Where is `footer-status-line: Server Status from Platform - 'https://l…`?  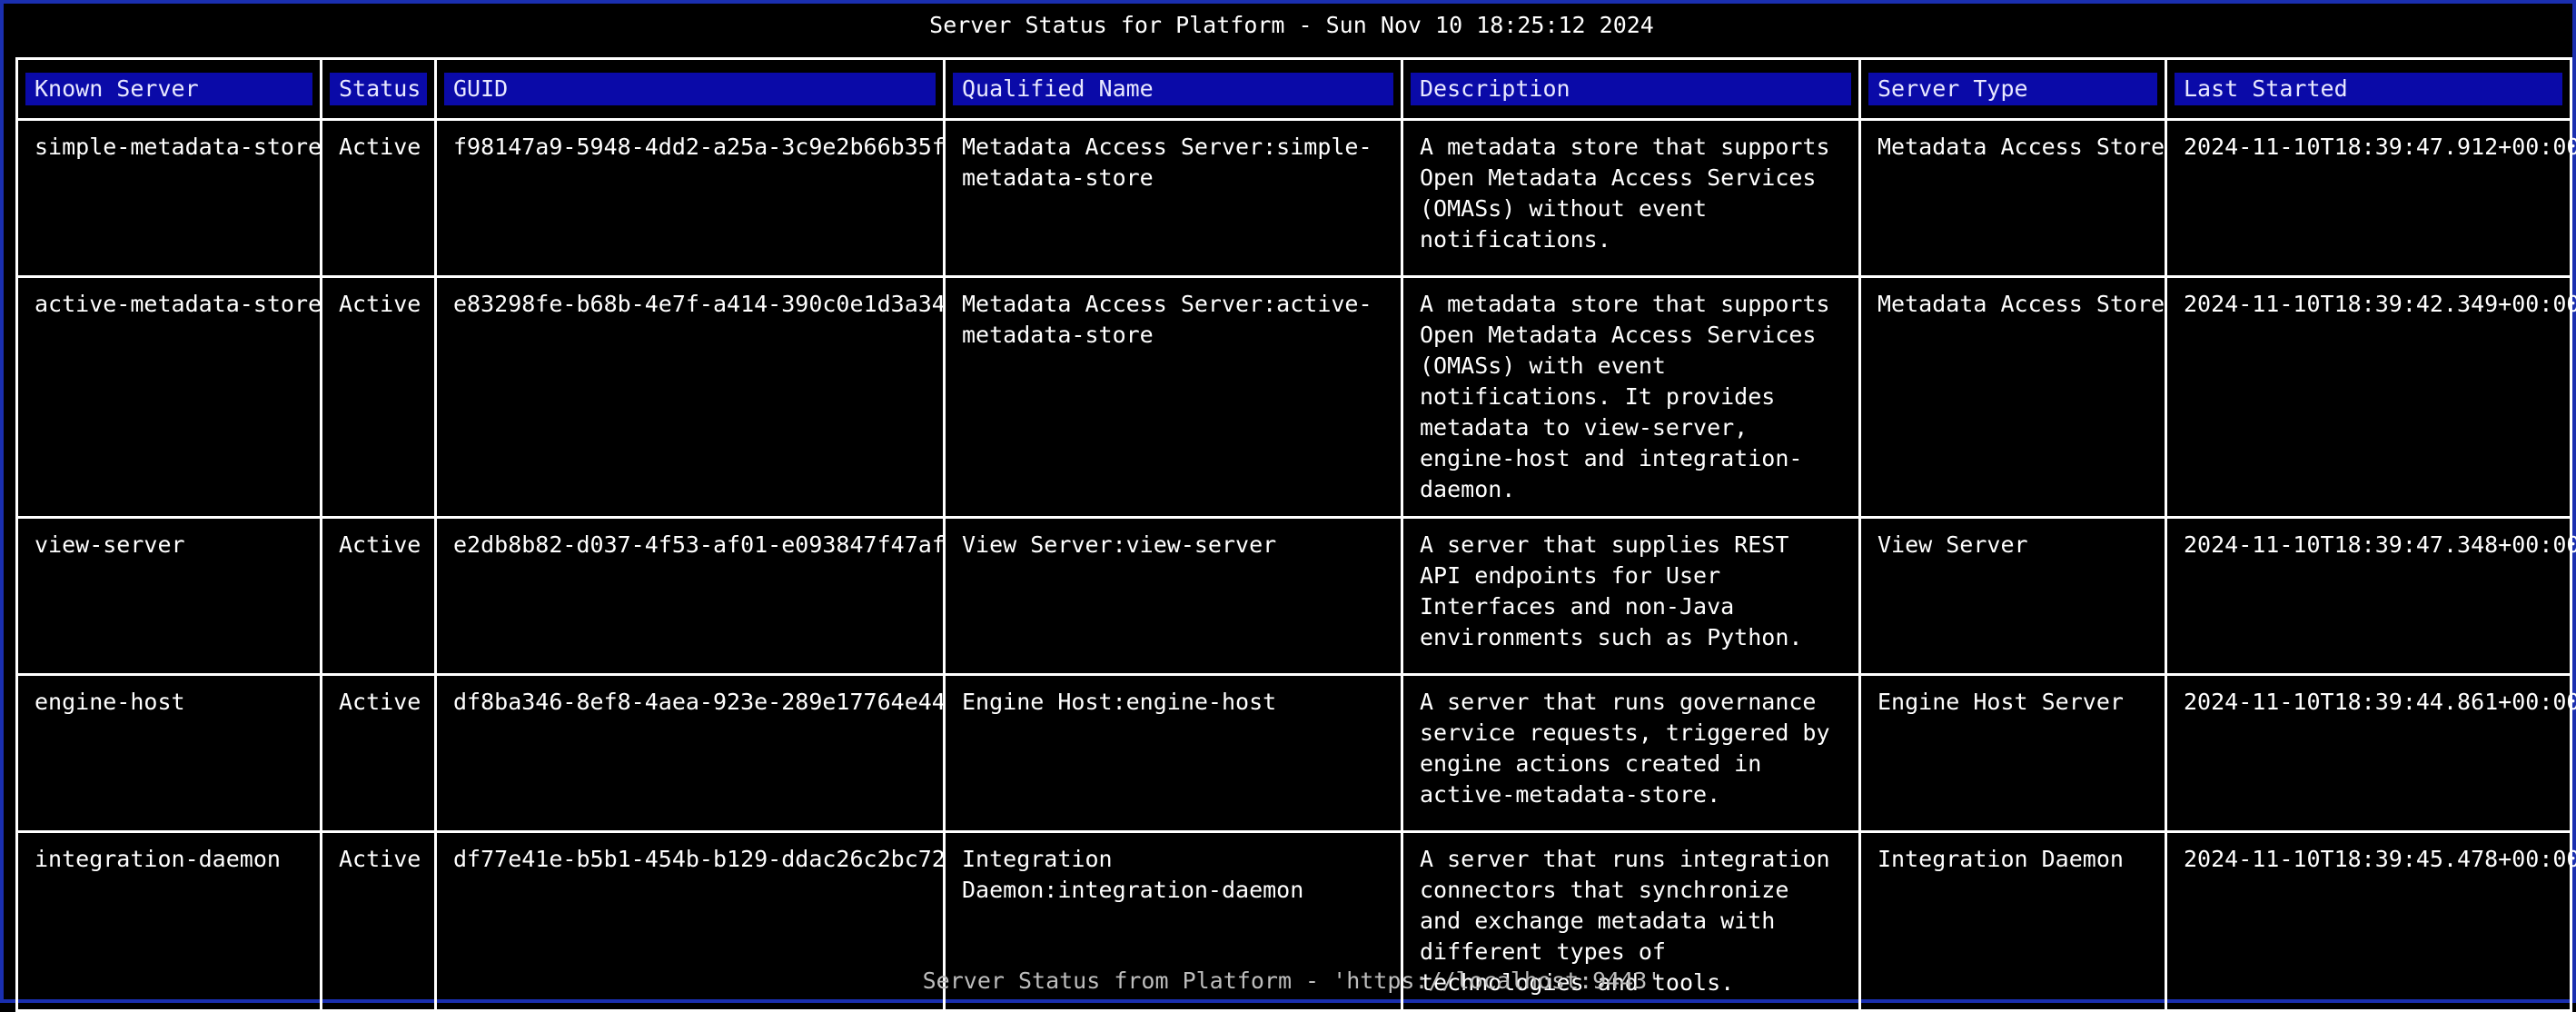
footer-status-line: Server Status from Platform - 'https://l… is located at coordinates (1291, 980).